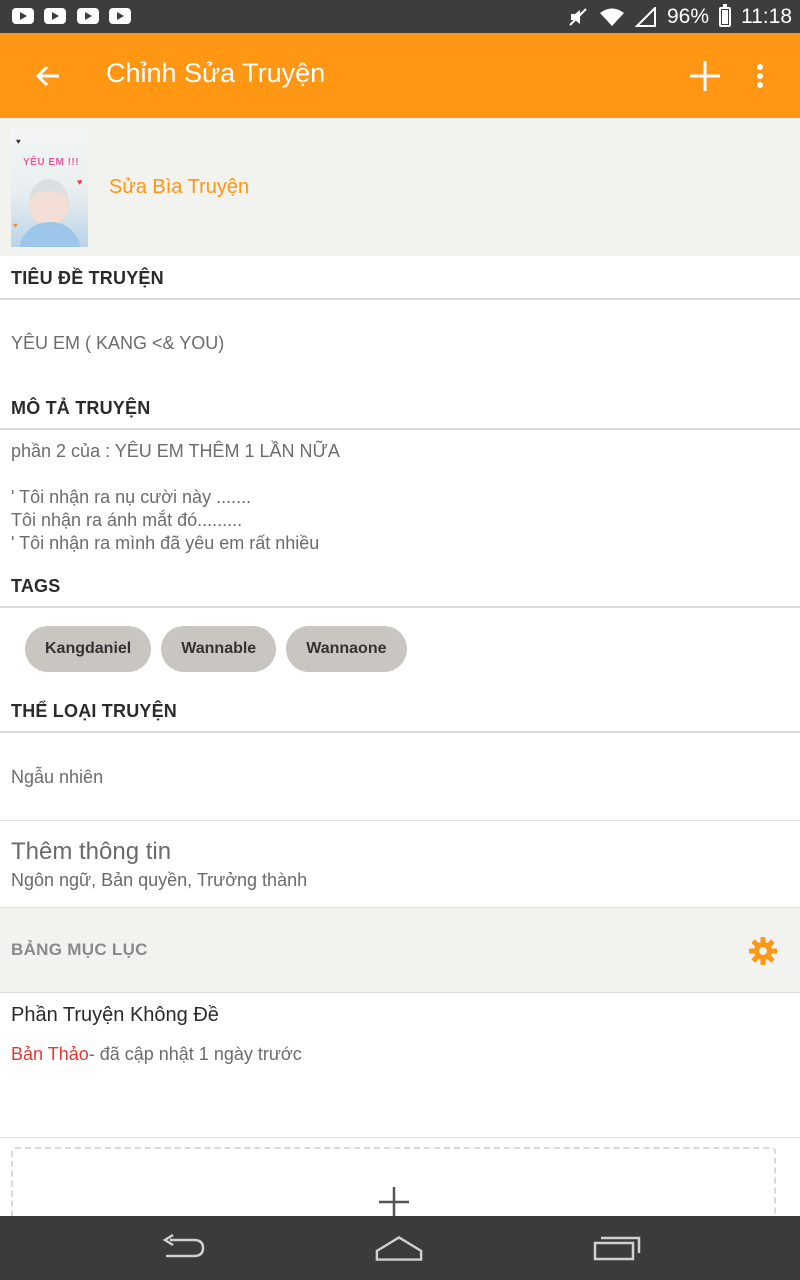 This screenshot has width=800, height=1280. What do you see at coordinates (400, 711) in the screenshot?
I see `genre-section-header: THỂ LOẠI TRUYỆN` at bounding box center [400, 711].